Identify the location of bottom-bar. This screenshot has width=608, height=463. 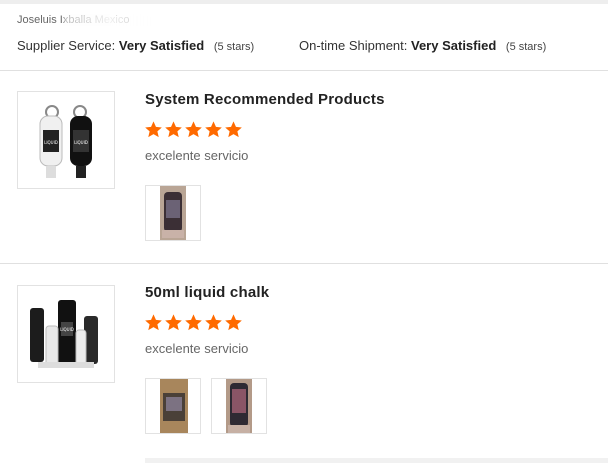
(376, 460).